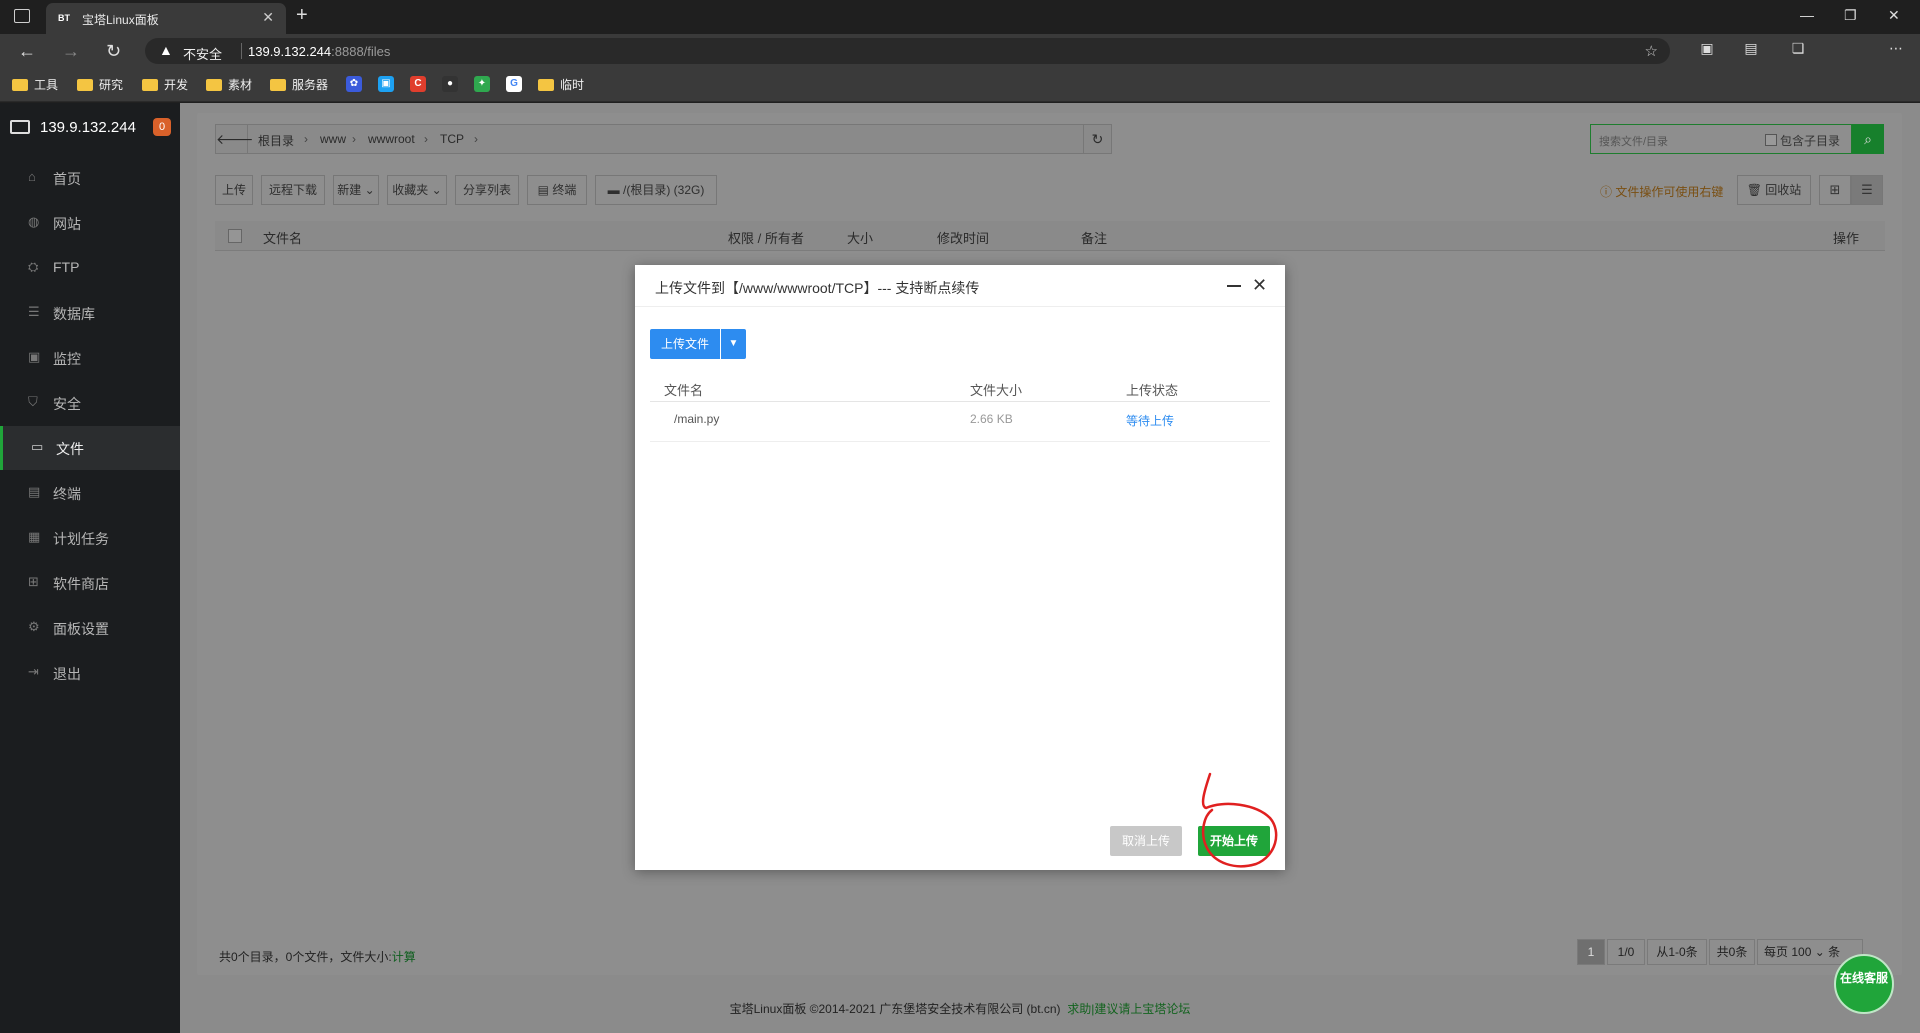 Image resolution: width=1920 pixels, height=1033 pixels. Describe the element at coordinates (1774, 190) in the screenshot. I see `recycle-bin-button: 🗑 回收站` at that location.